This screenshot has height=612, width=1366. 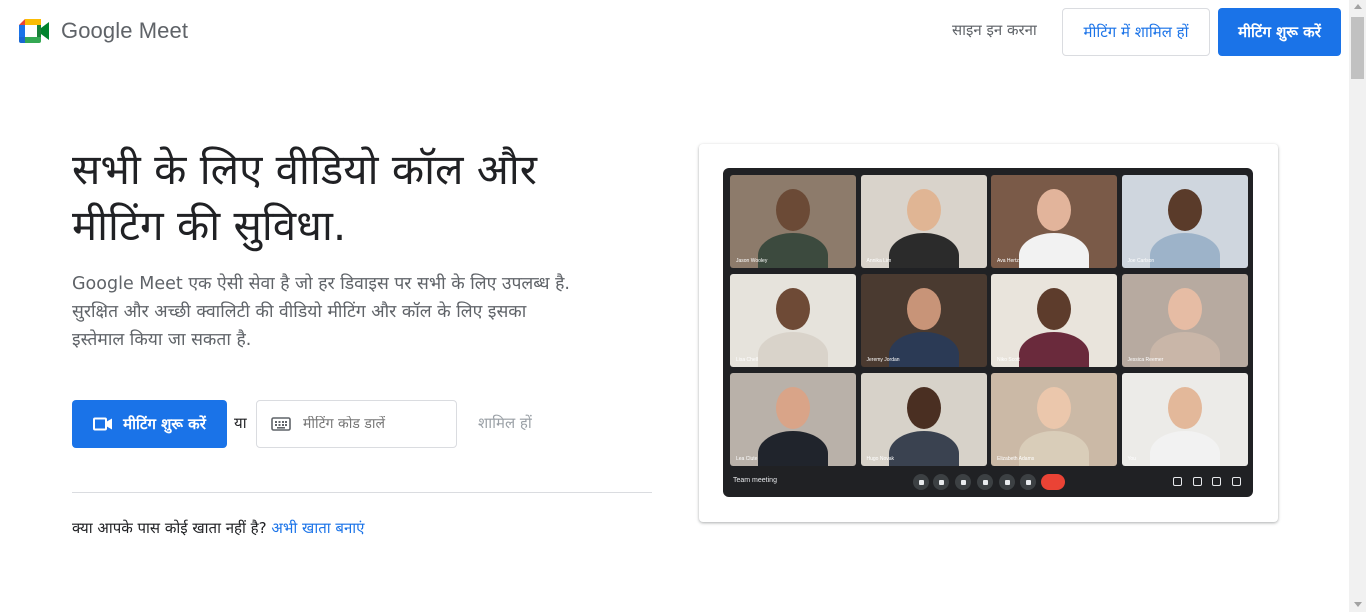 What do you see at coordinates (378, 424) in the screenshot?
I see `meeting-code-input` at bounding box center [378, 424].